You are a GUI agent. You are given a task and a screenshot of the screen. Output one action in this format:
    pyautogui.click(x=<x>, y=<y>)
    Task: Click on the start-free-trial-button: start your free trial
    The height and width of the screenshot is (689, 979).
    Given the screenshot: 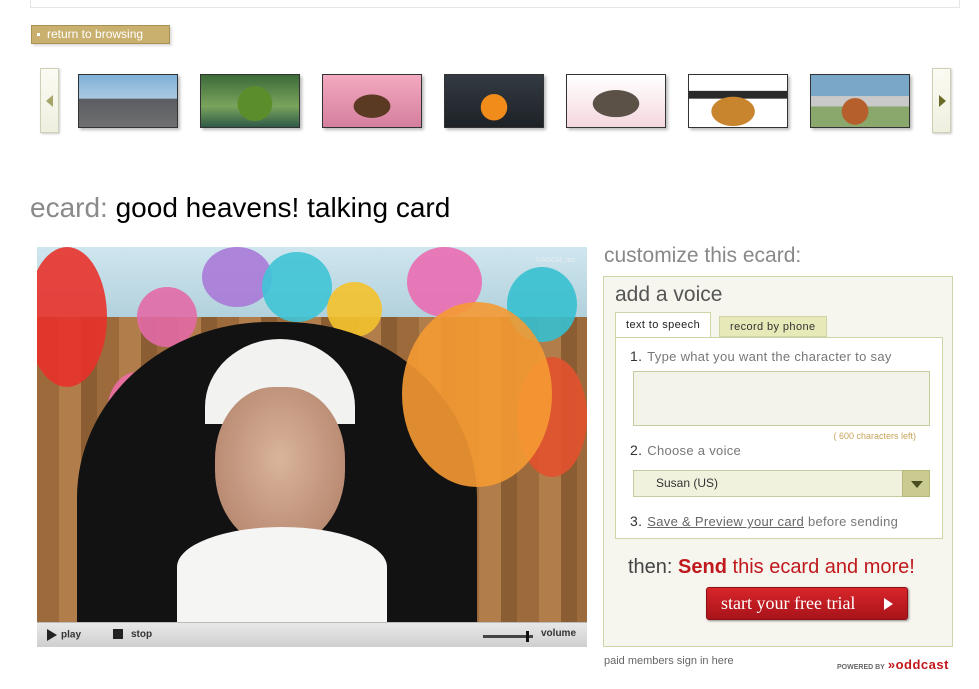 What is the action you would take?
    pyautogui.click(x=807, y=603)
    